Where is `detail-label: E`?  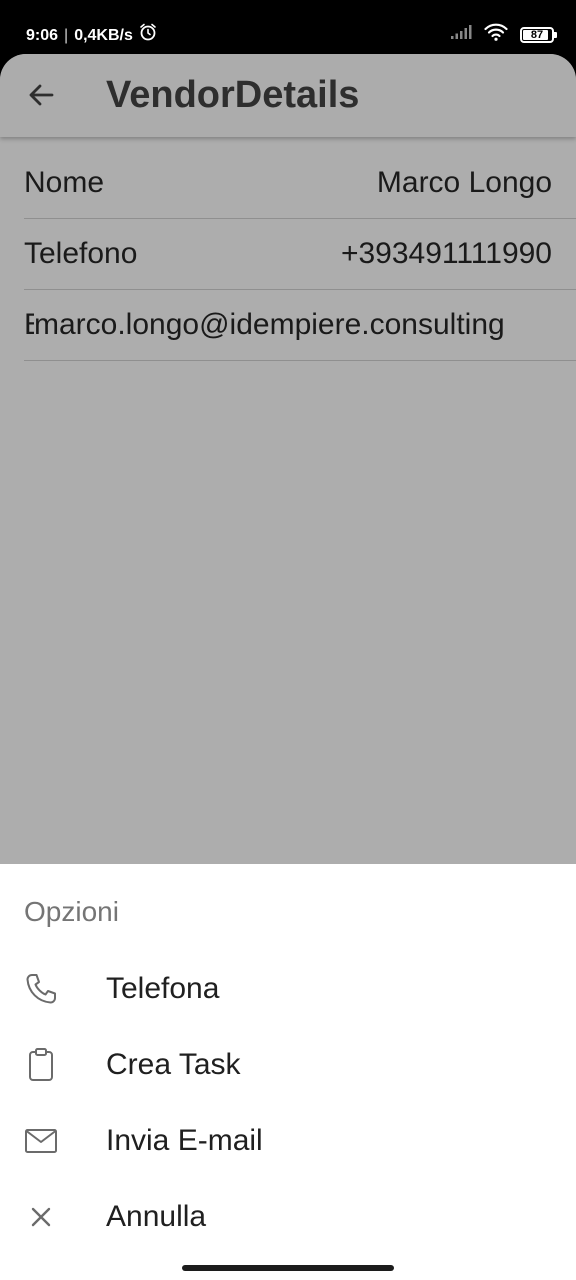 detail-label: E is located at coordinates (29, 325).